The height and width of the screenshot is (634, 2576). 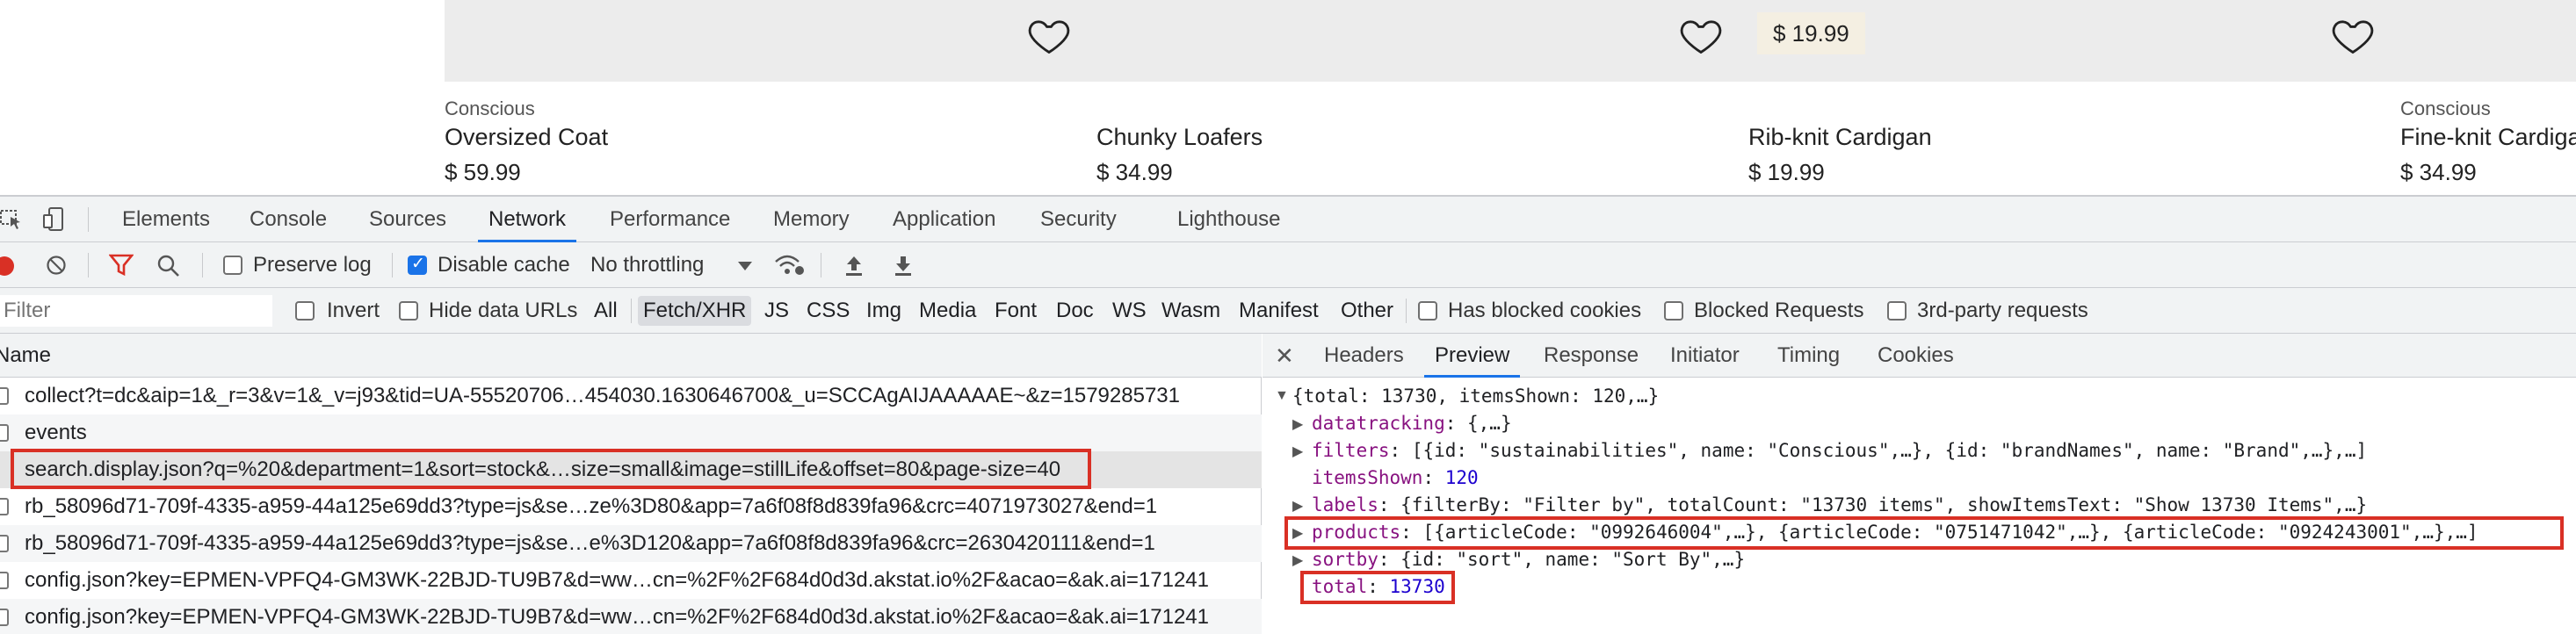 I want to click on type-filter-media: Media, so click(x=947, y=311).